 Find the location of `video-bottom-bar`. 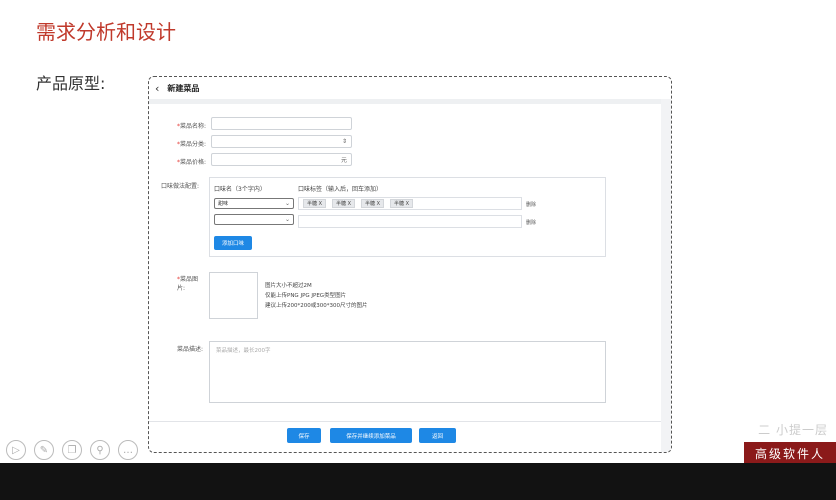

video-bottom-bar is located at coordinates (418, 481).